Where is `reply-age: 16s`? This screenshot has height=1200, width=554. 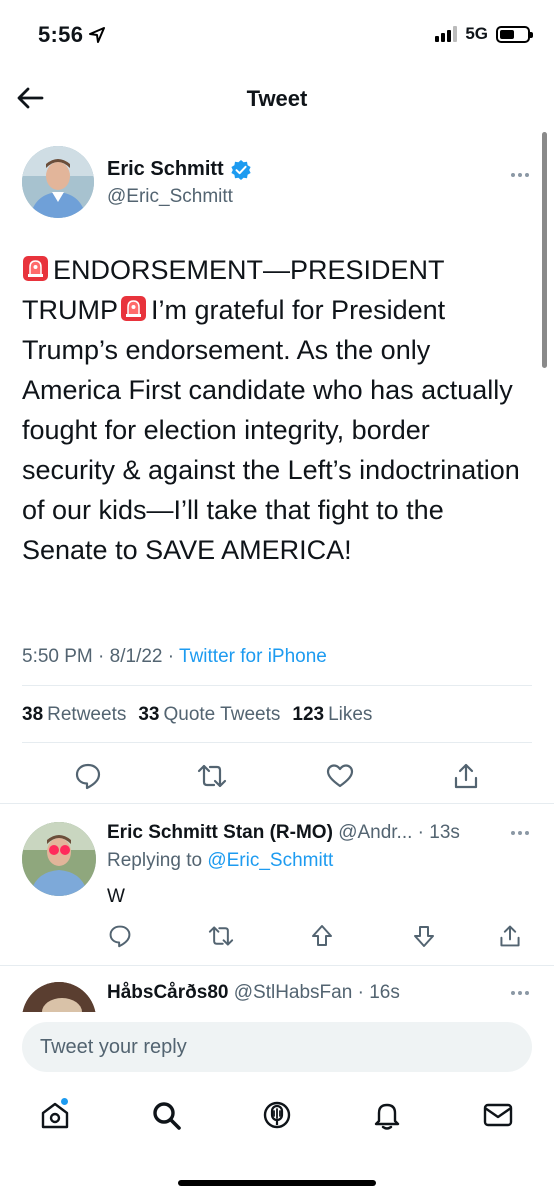
reply-age: 16s is located at coordinates (384, 992).